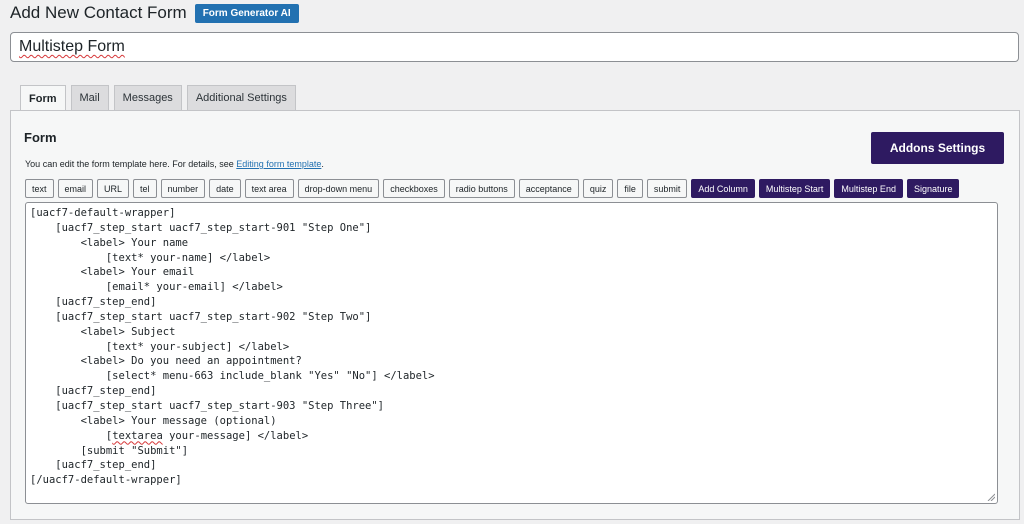 The height and width of the screenshot is (524, 1024). I want to click on description-end: ., so click(322, 164).